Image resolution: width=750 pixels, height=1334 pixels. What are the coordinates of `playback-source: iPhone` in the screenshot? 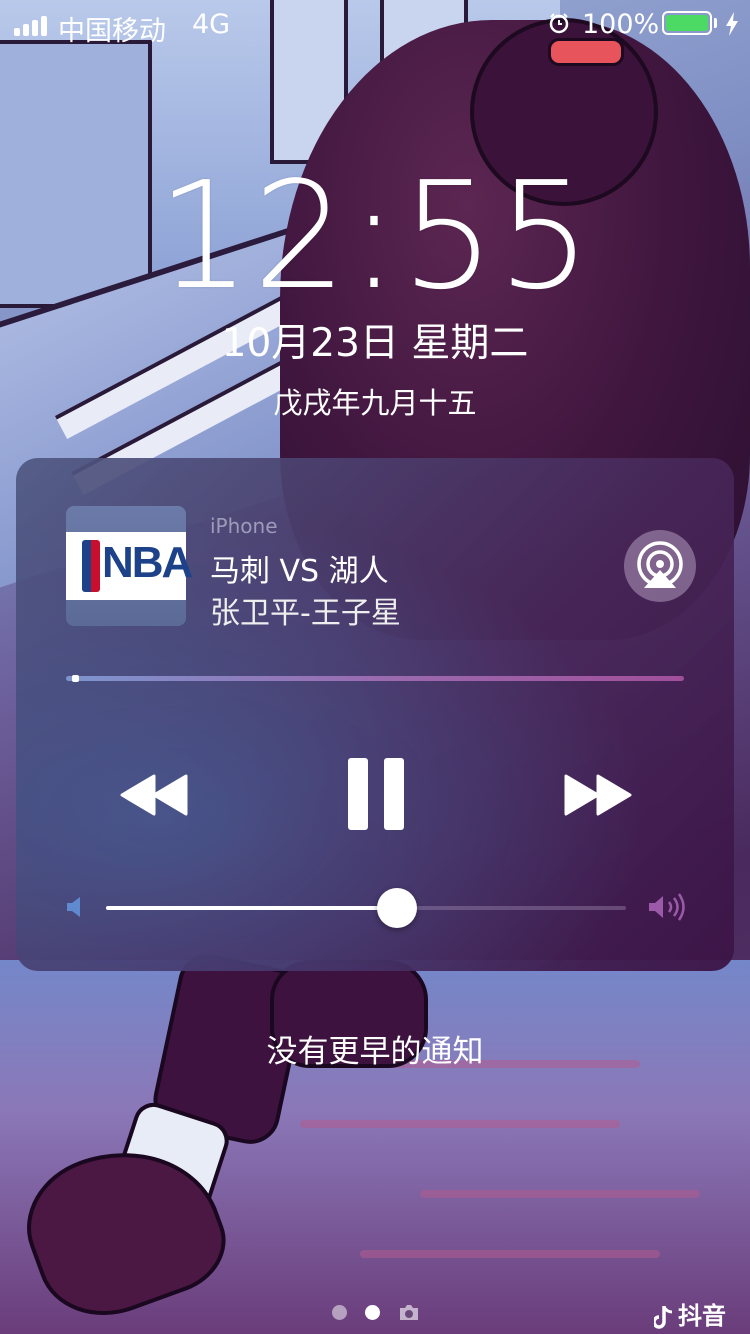 It's located at (244, 526).